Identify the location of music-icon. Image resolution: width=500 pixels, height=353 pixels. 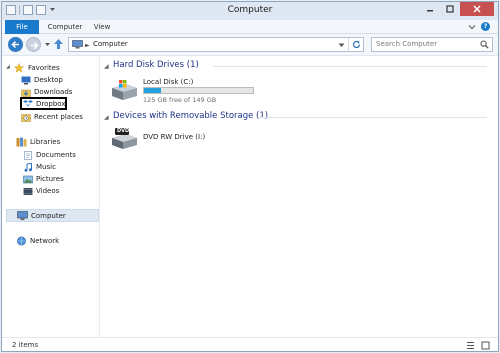
(28, 167).